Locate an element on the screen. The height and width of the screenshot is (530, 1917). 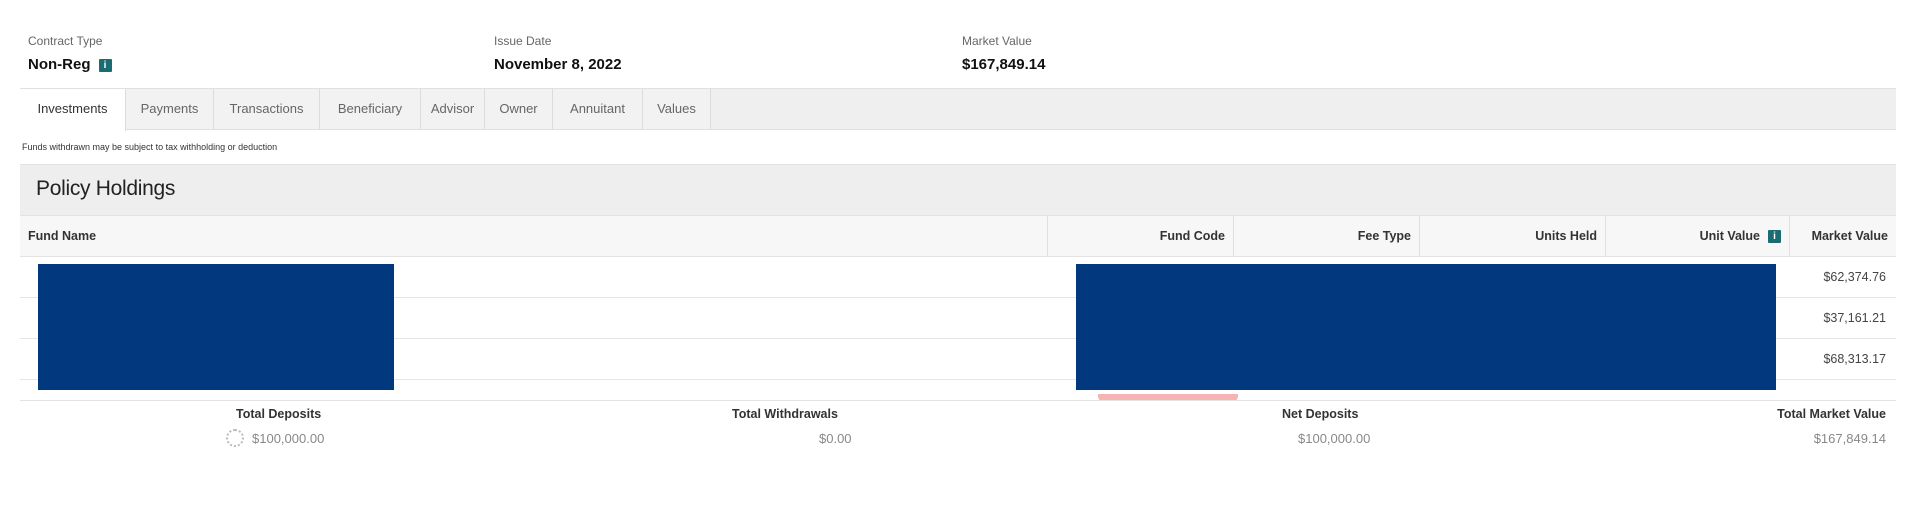
tab-beneficiary: Beneficiary is located at coordinates (370, 109).